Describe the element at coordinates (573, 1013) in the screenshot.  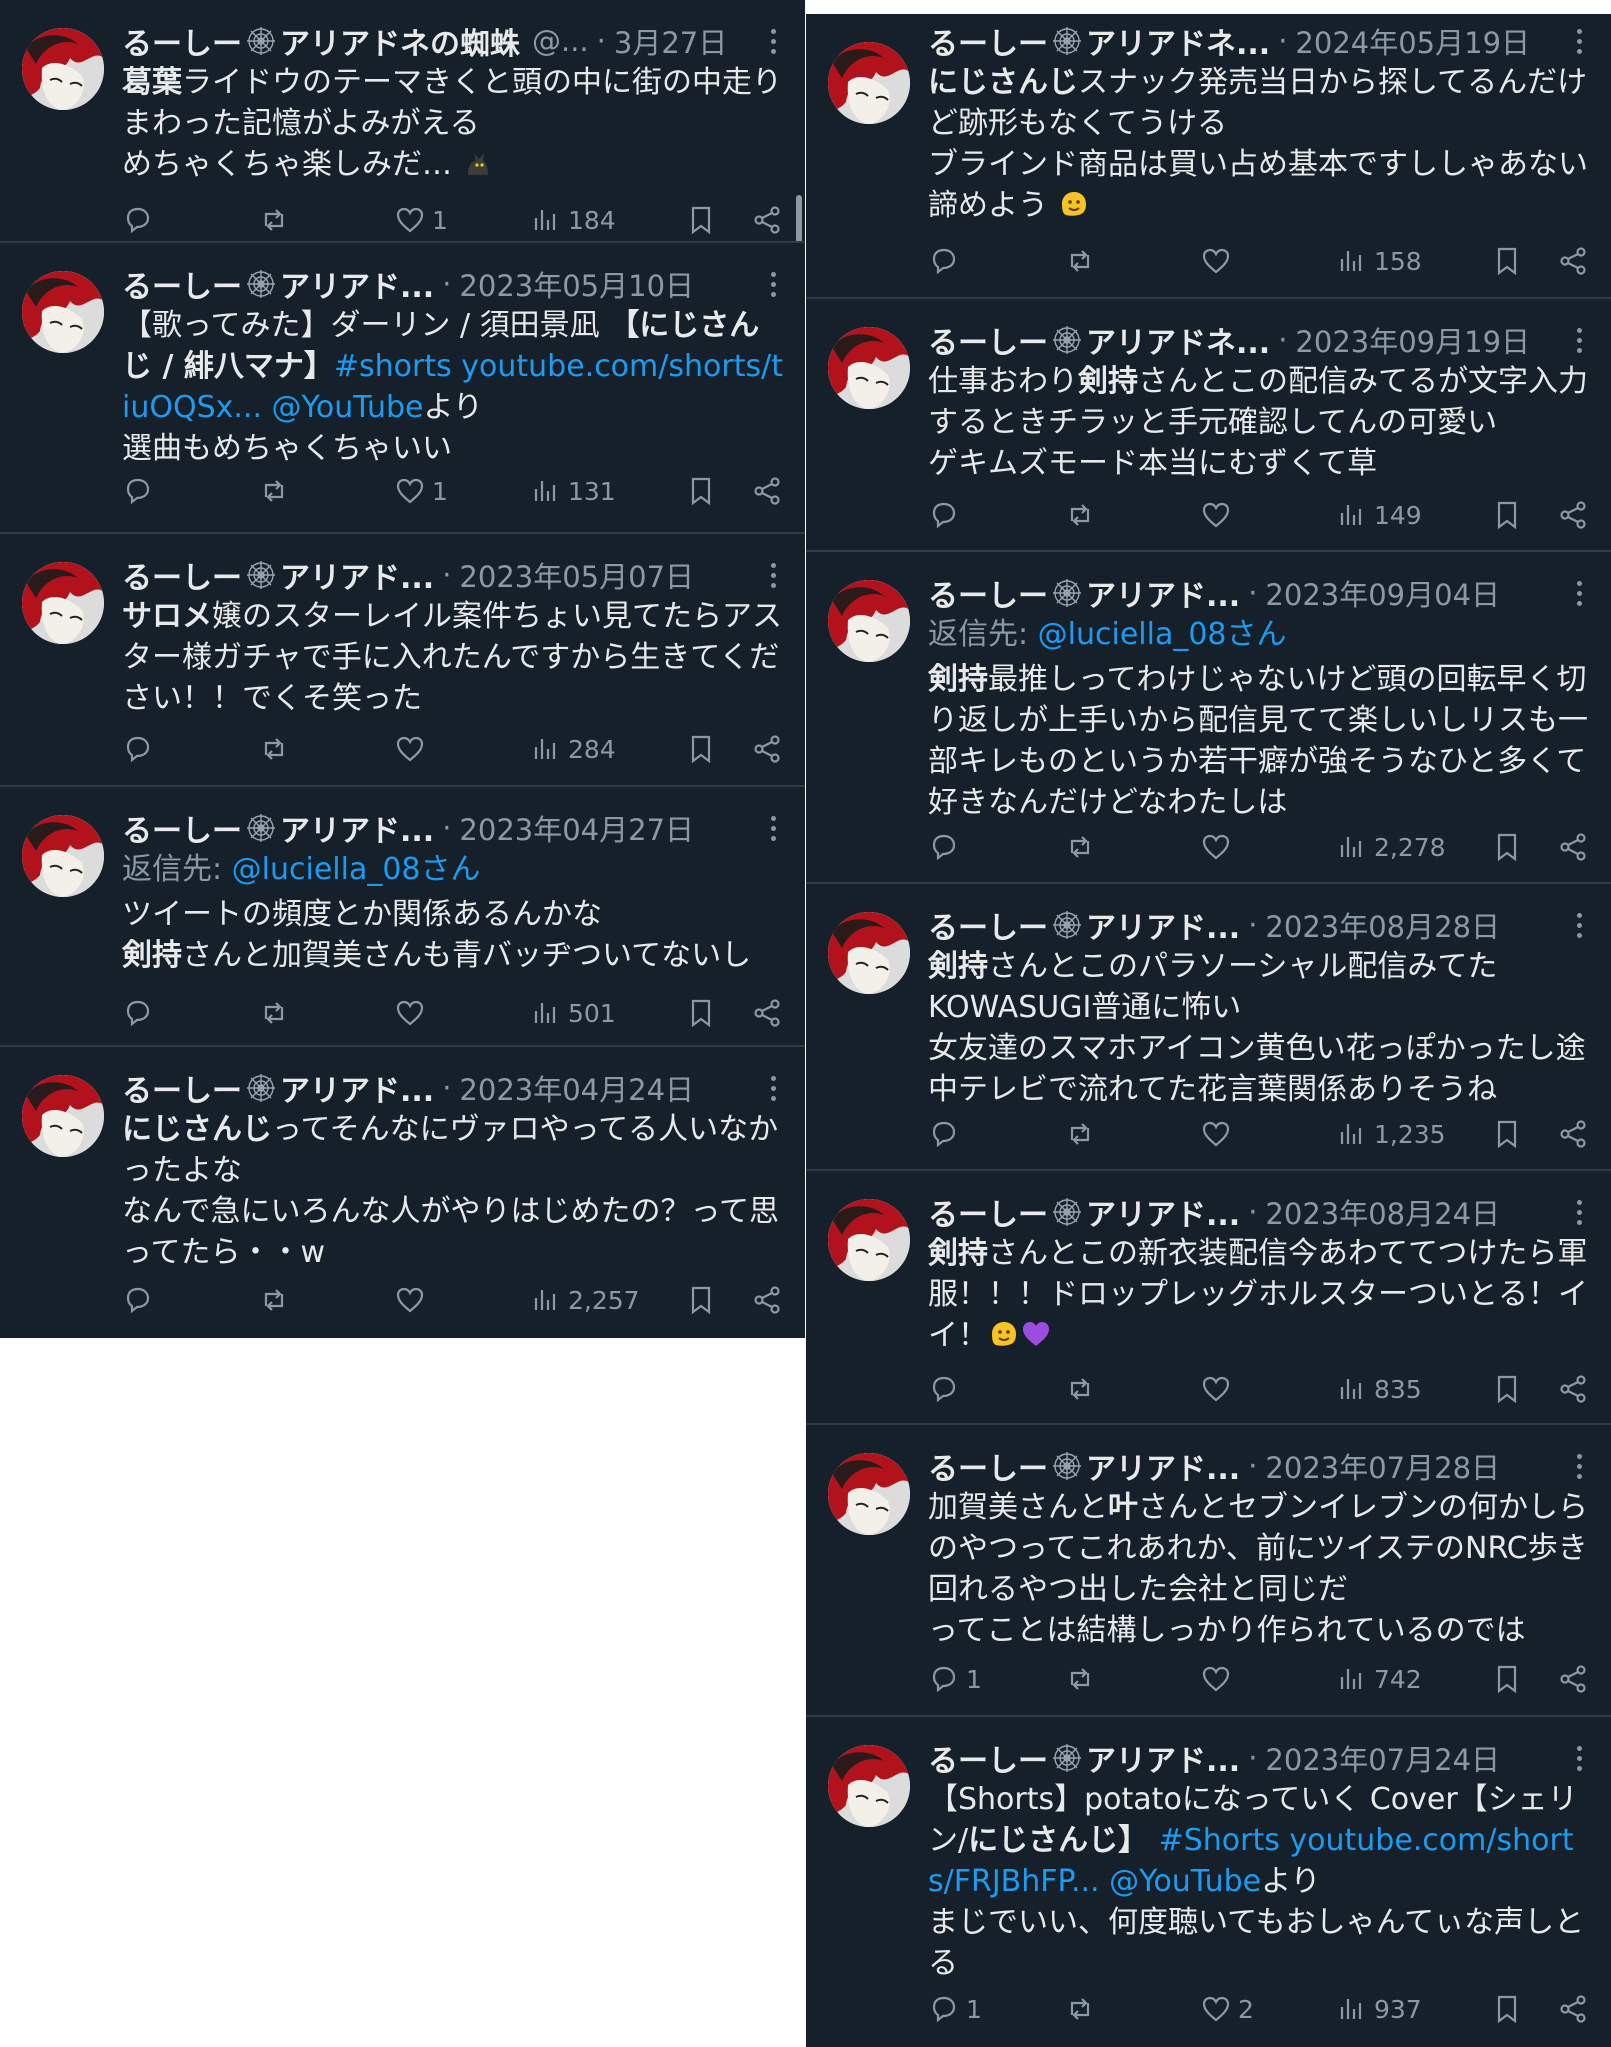
I see `views-button: 501` at that location.